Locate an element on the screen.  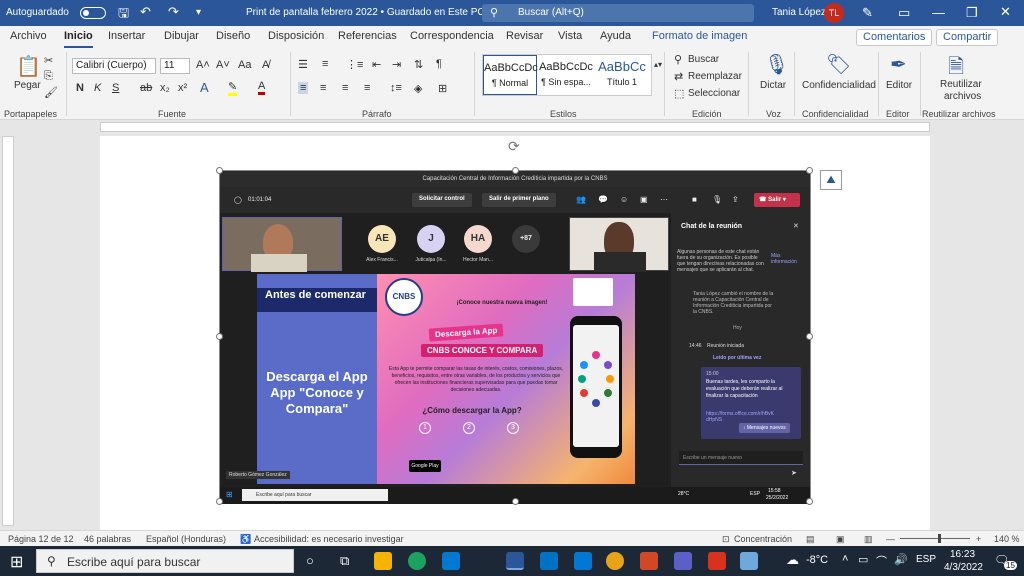
message-link: https://forms.office.com/r/hBvK dHpNS is located at coordinates (740, 417).